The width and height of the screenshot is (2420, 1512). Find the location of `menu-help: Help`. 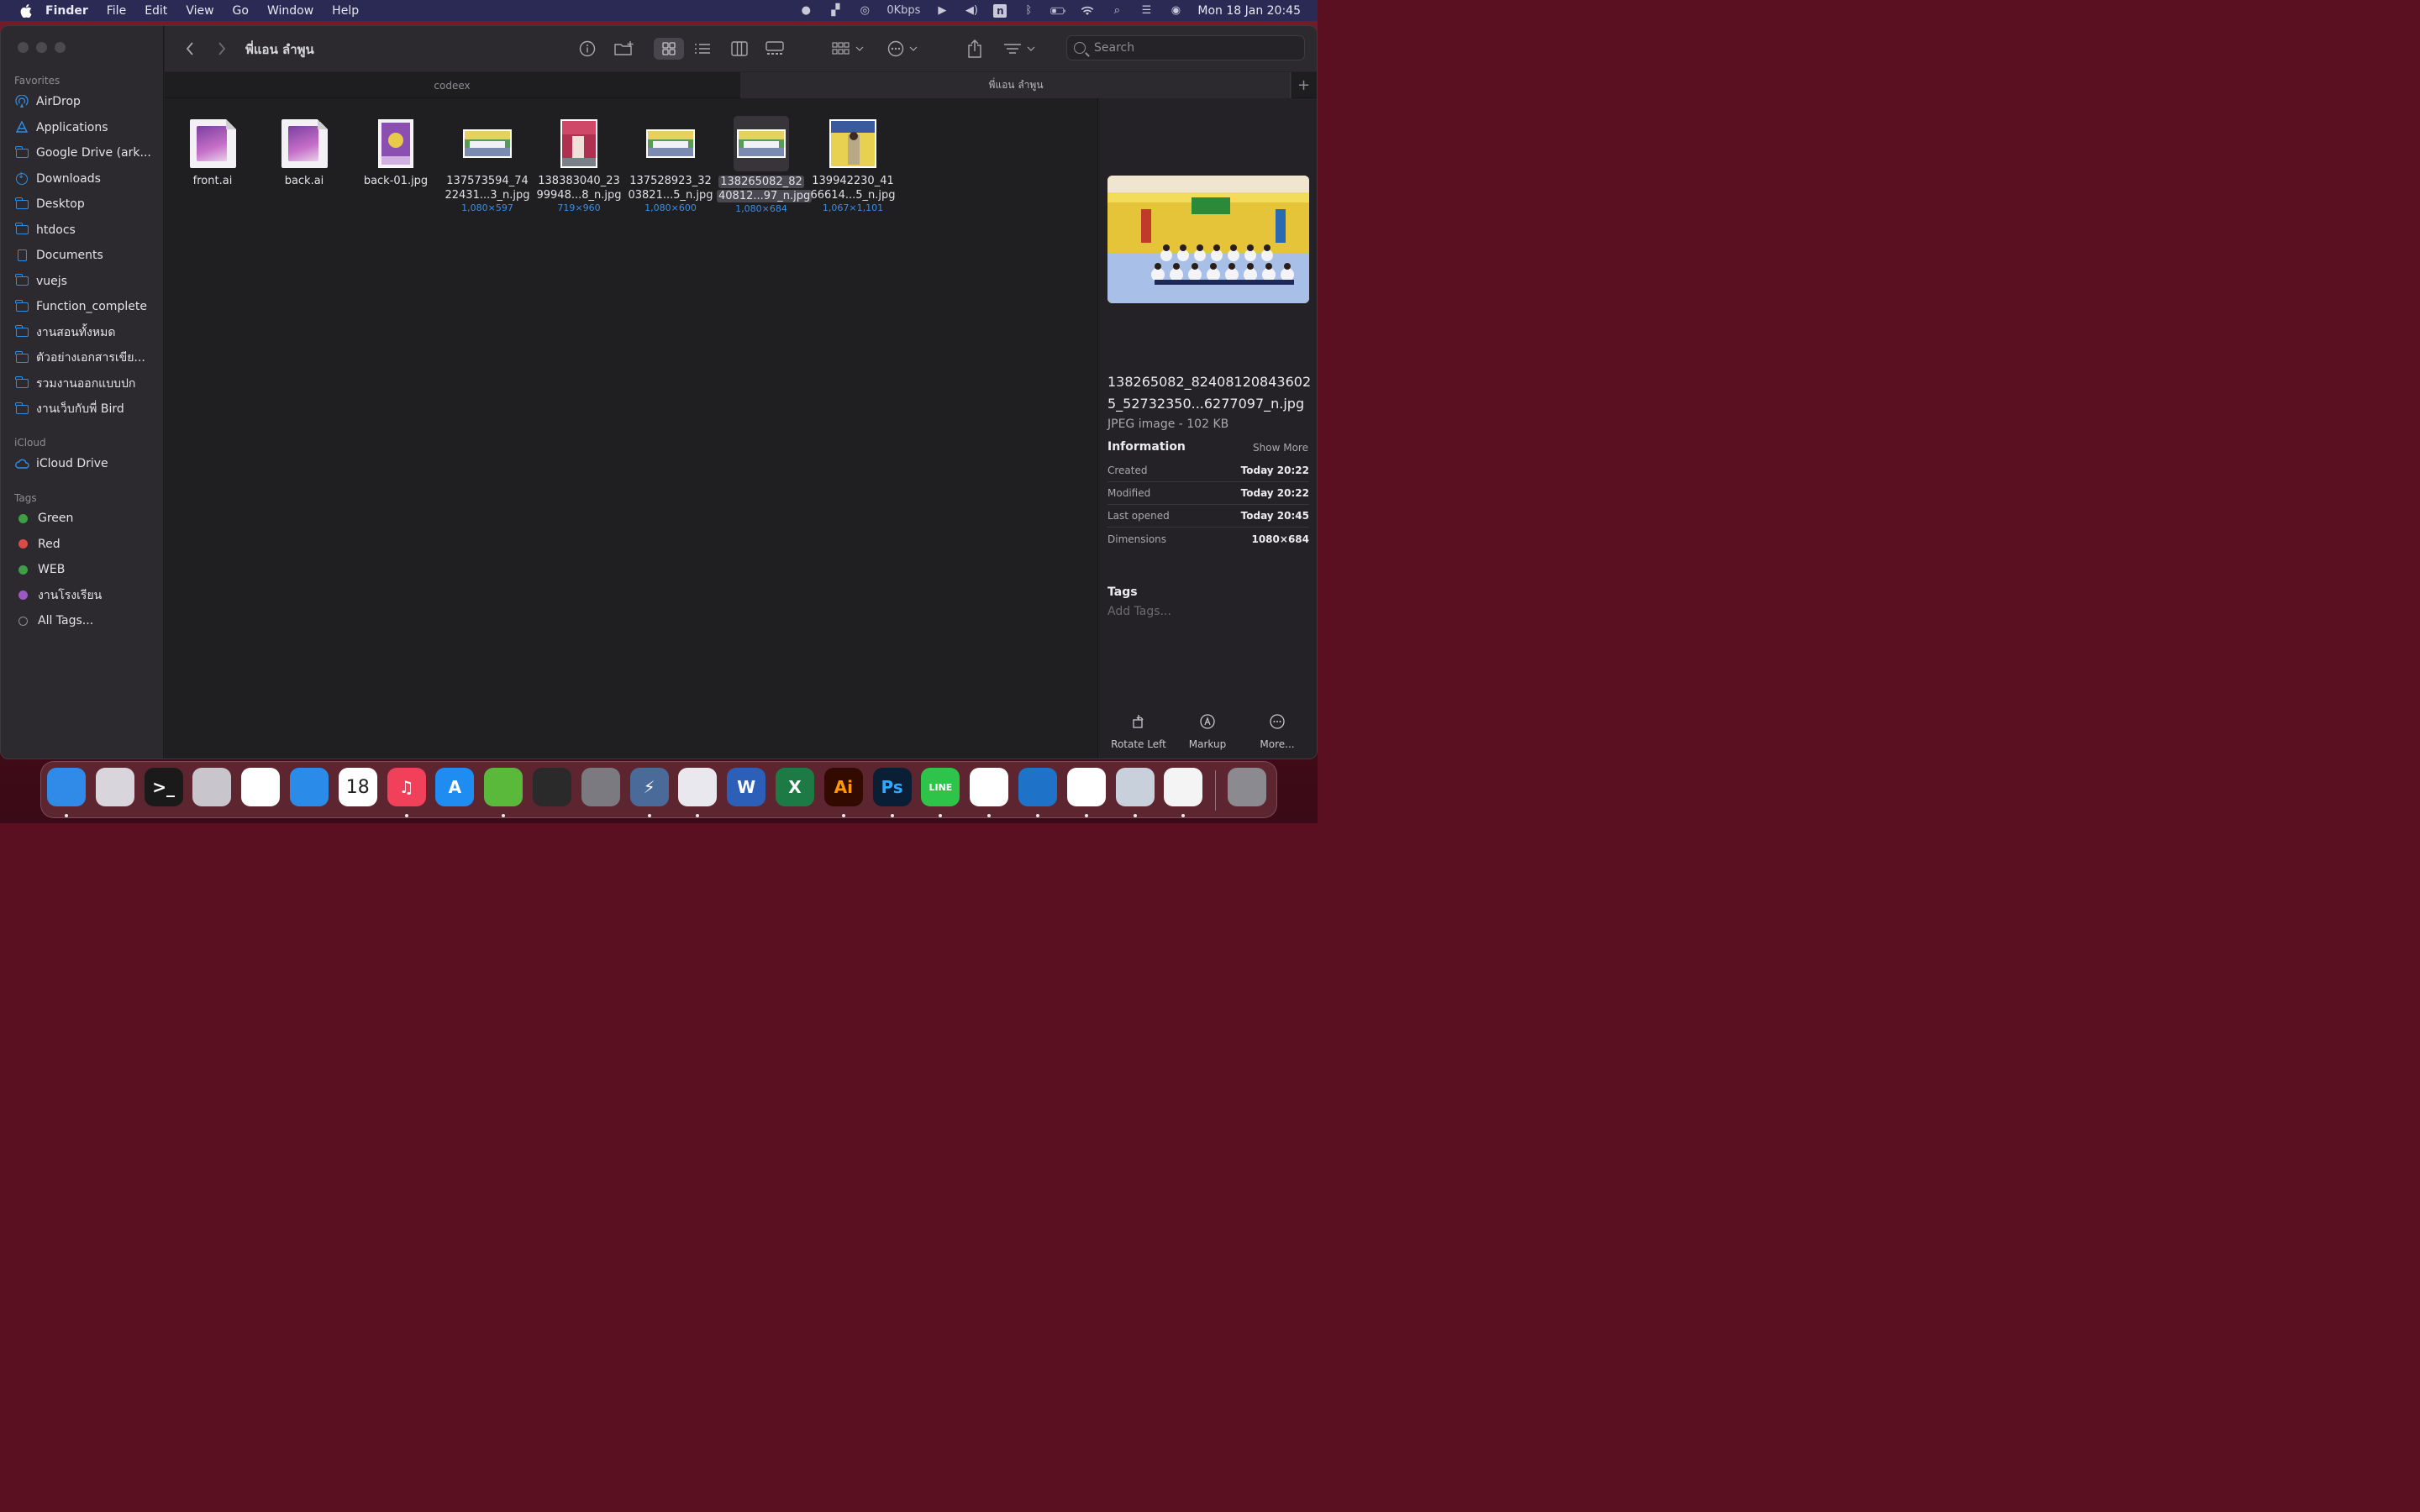

menu-help: Help is located at coordinates (345, 11).